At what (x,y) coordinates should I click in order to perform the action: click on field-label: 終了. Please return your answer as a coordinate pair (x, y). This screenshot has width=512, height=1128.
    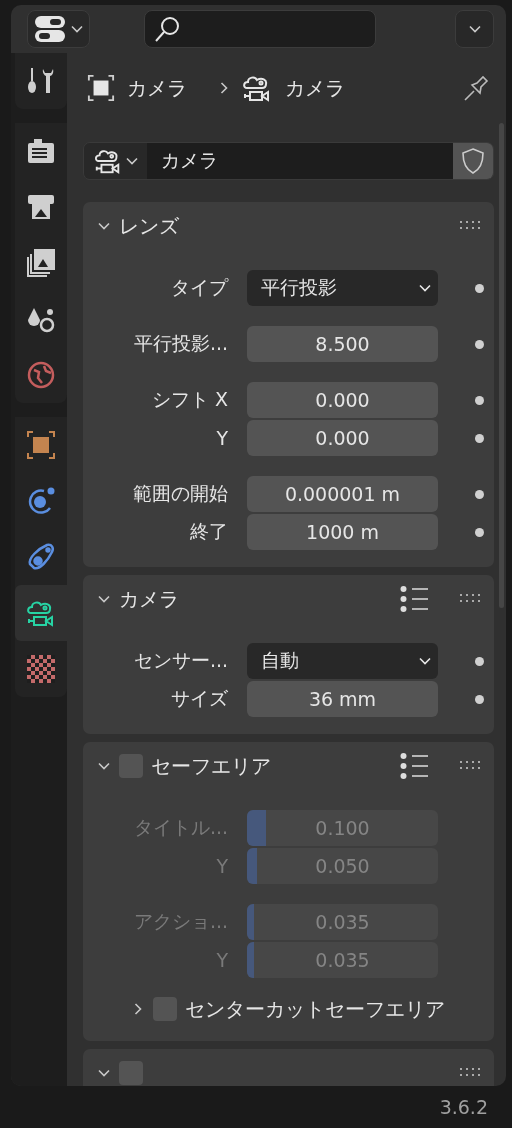
    Looking at the image, I should click on (208, 531).